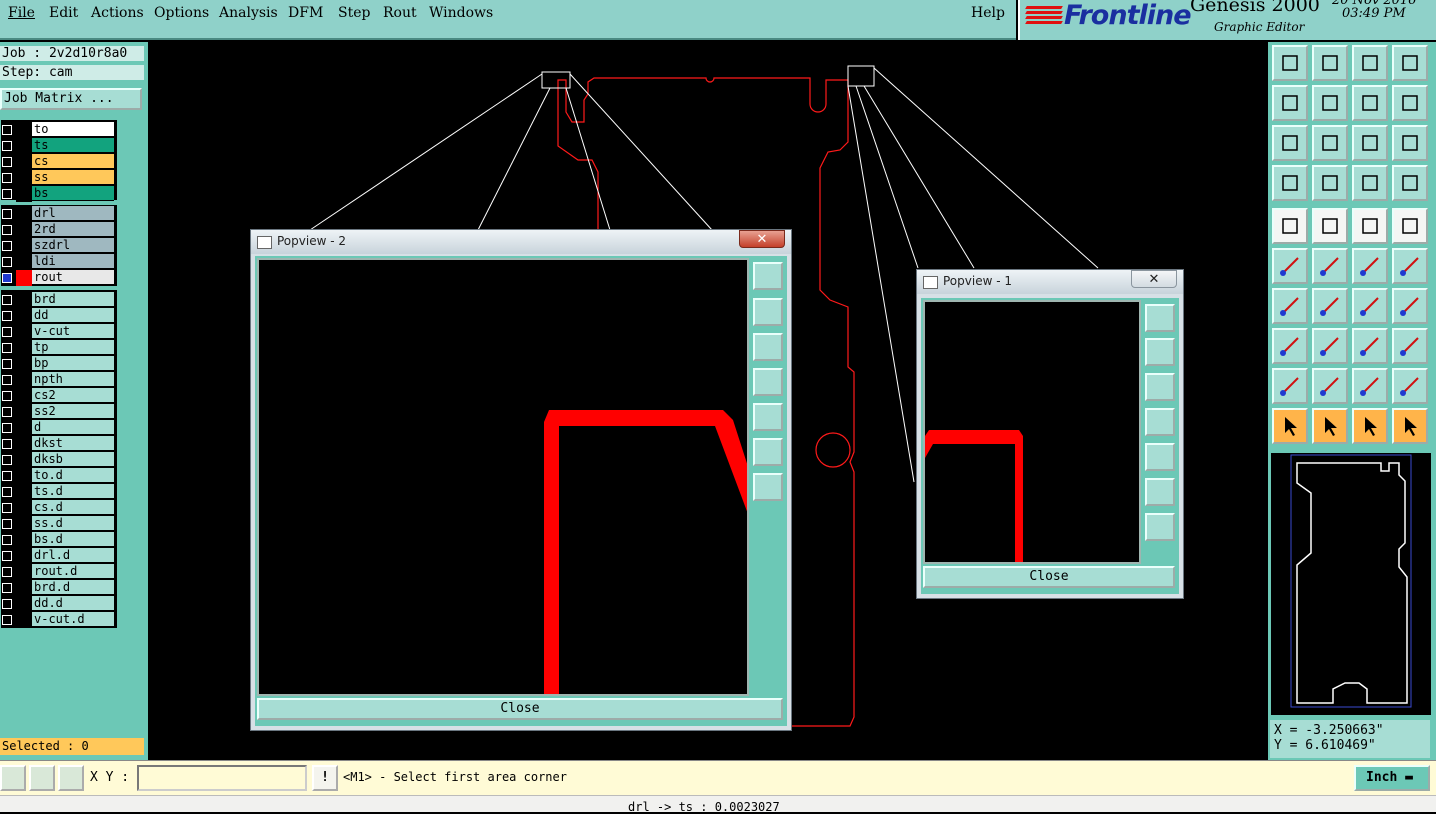  What do you see at coordinates (58, 230) in the screenshot?
I see `layer-row-2rd: 2rd` at bounding box center [58, 230].